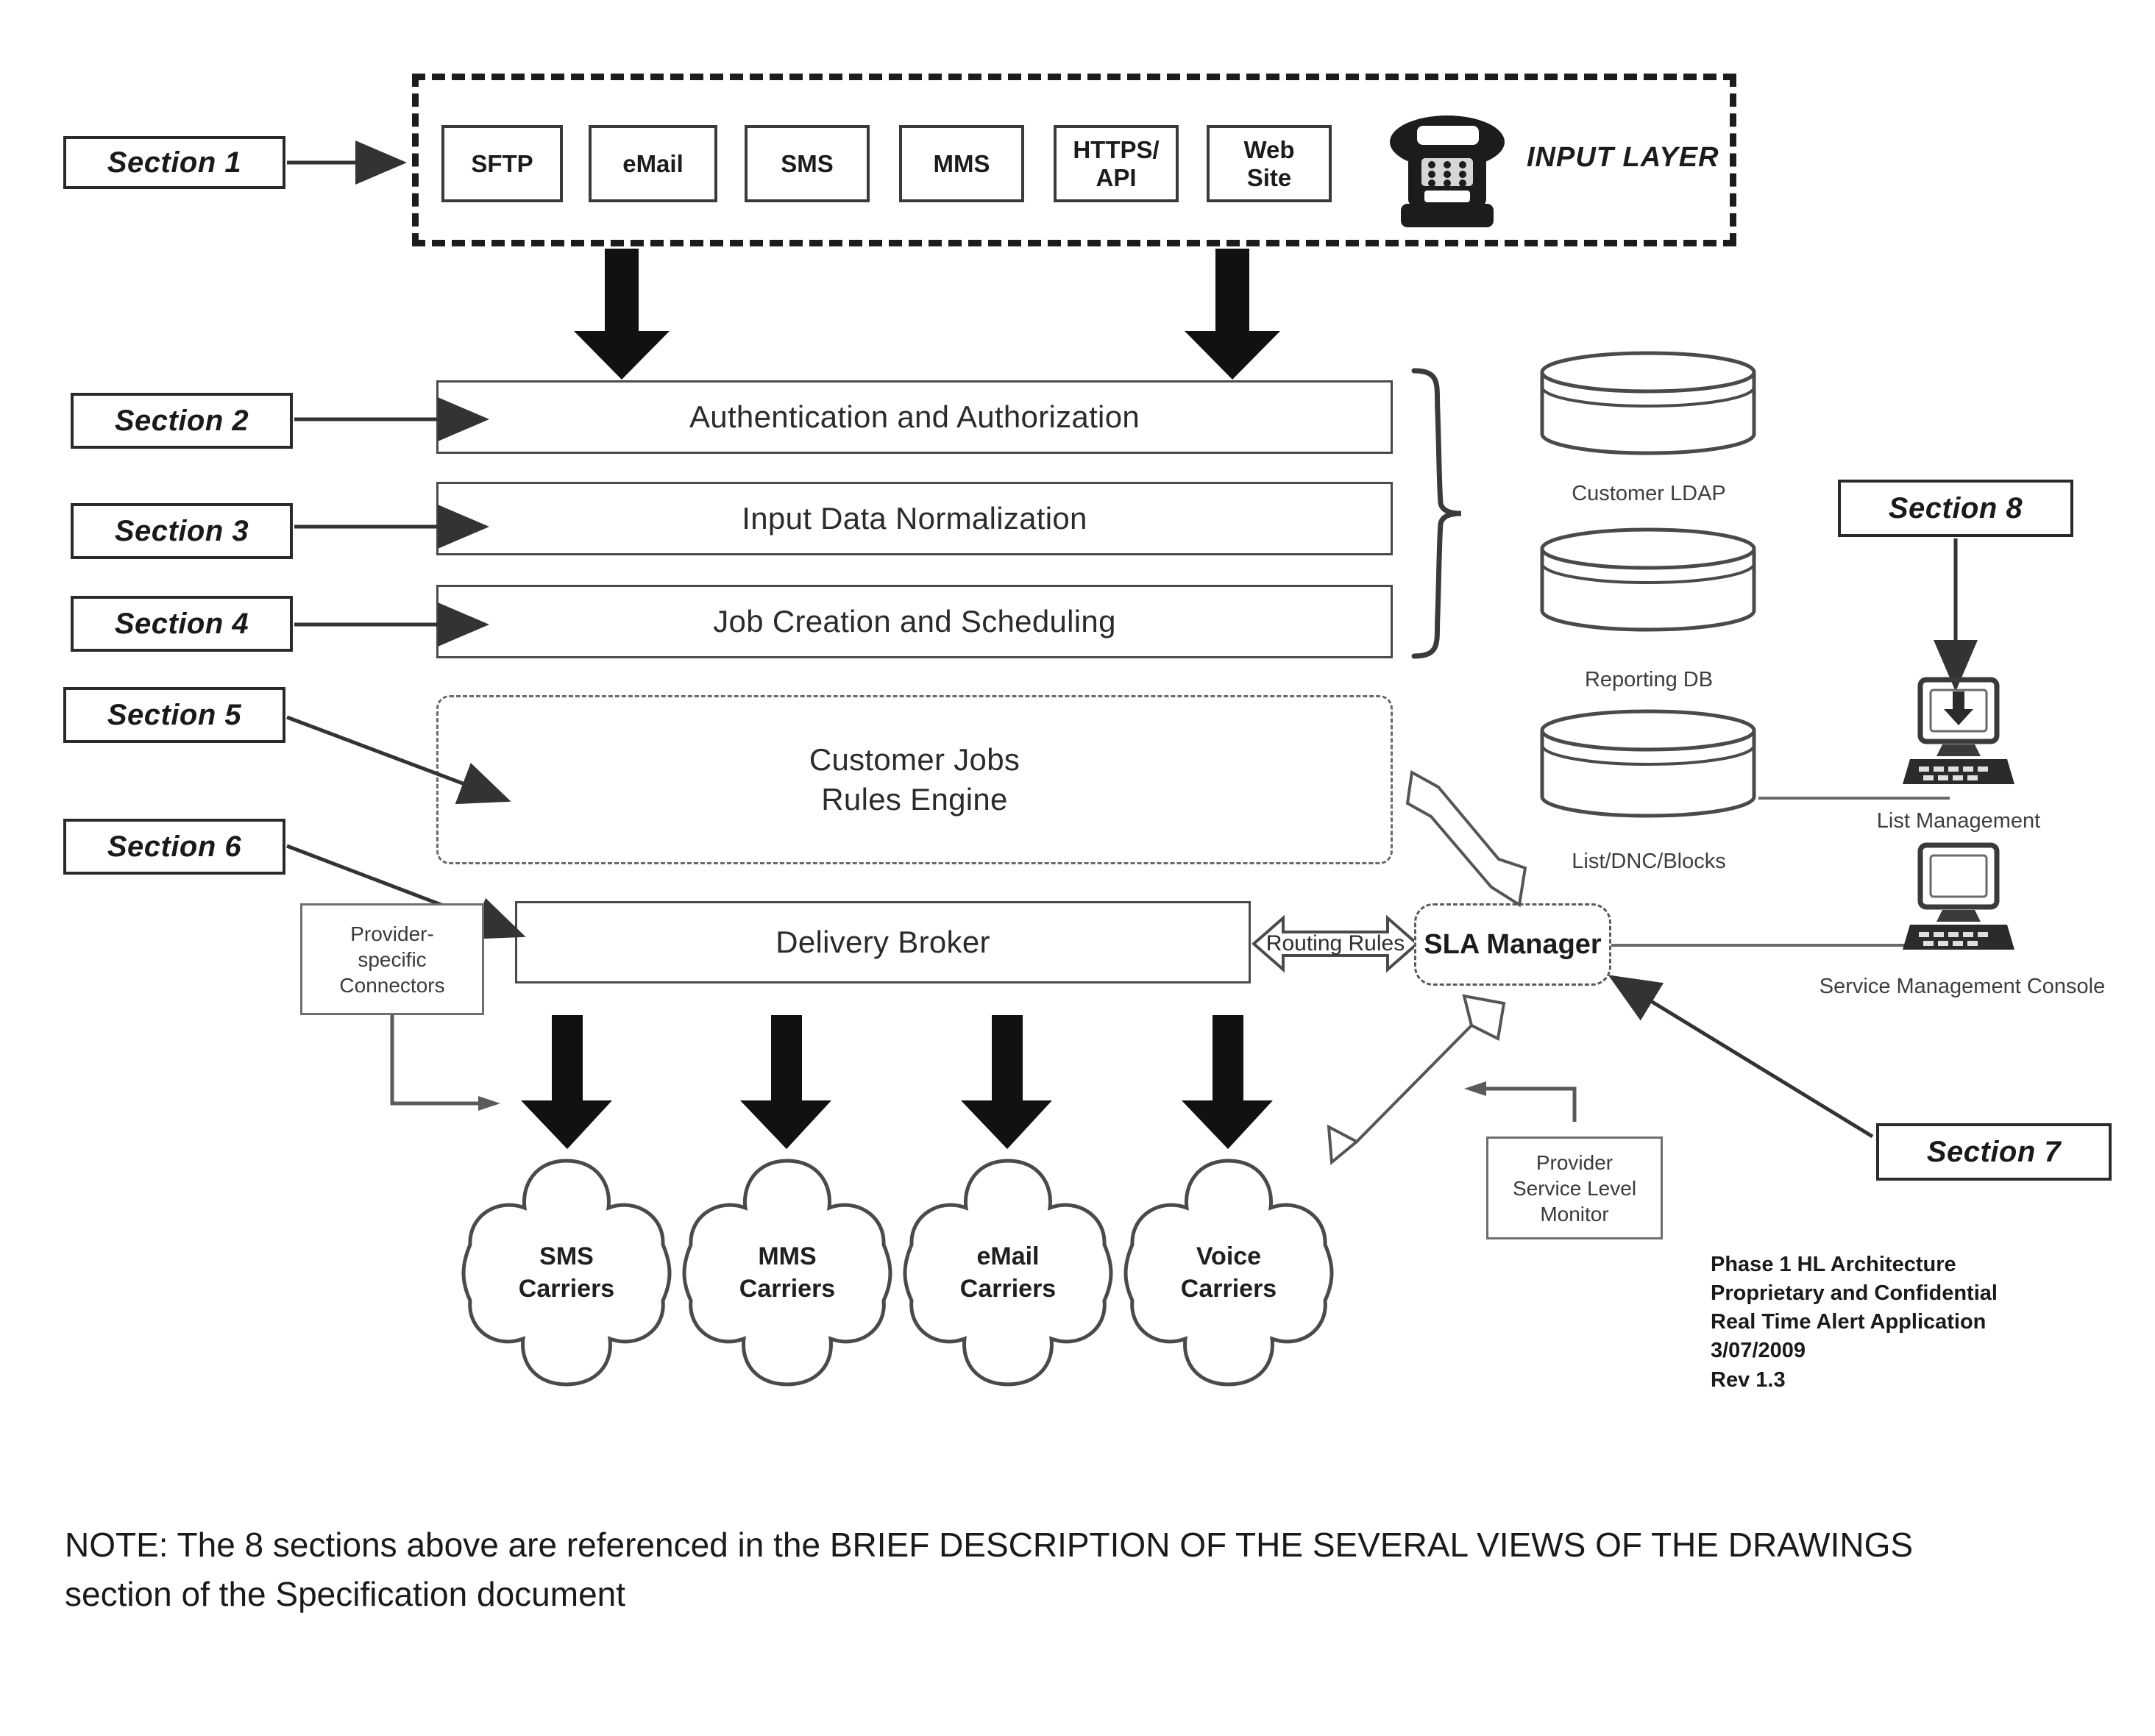  Describe the element at coordinates (345, 1594) in the screenshot. I see `note-line-2: section of the Specification document` at that location.